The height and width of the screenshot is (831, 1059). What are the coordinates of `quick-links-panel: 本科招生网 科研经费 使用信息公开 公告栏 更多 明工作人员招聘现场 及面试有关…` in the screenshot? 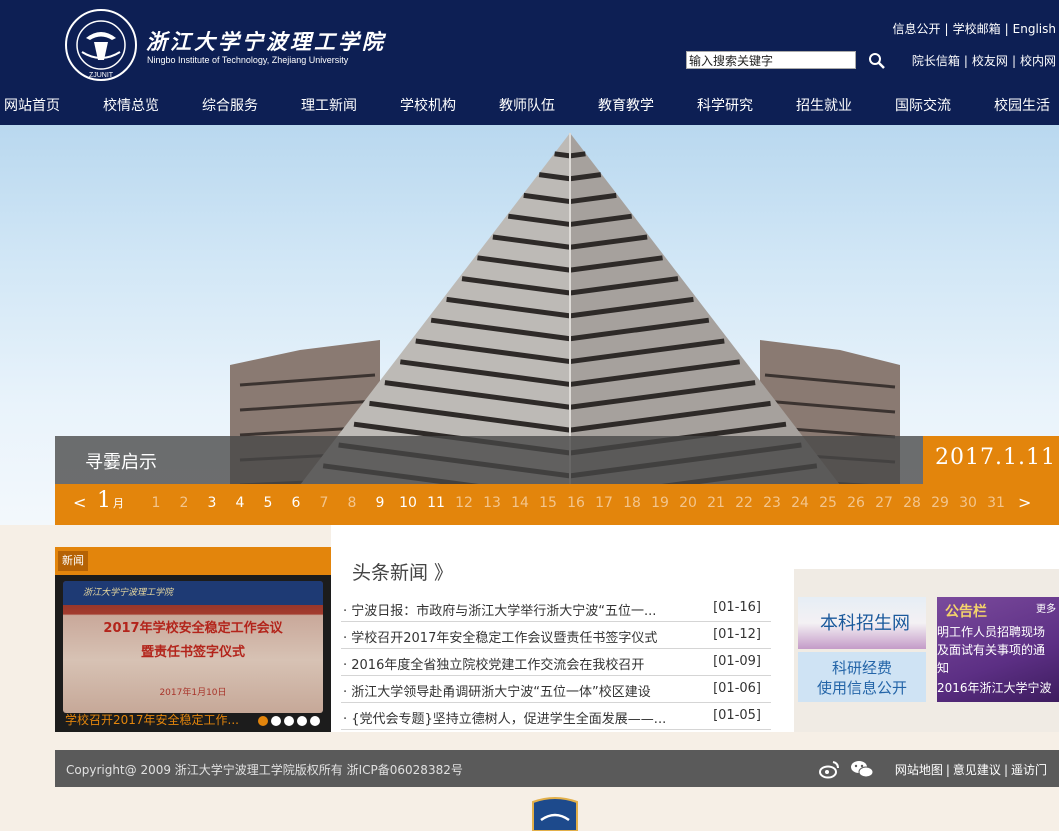 It's located at (926, 650).